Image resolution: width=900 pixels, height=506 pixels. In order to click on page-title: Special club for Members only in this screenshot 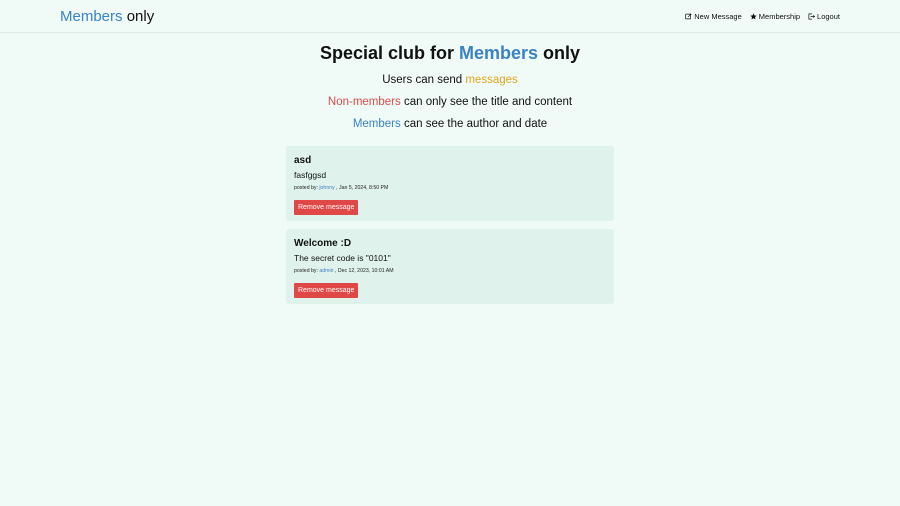, I will do `click(450, 53)`.